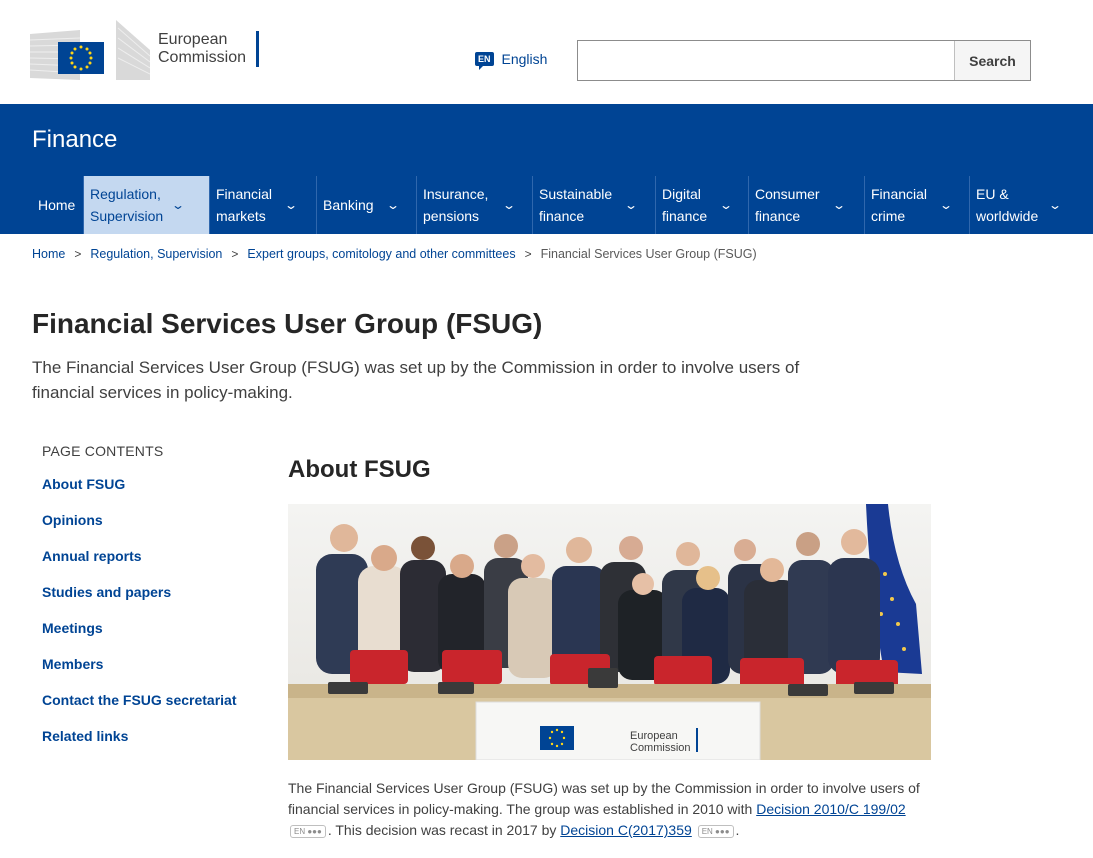  I want to click on breadcrumb-link-regulation-supervision: Regulation, Supervision, so click(156, 254).